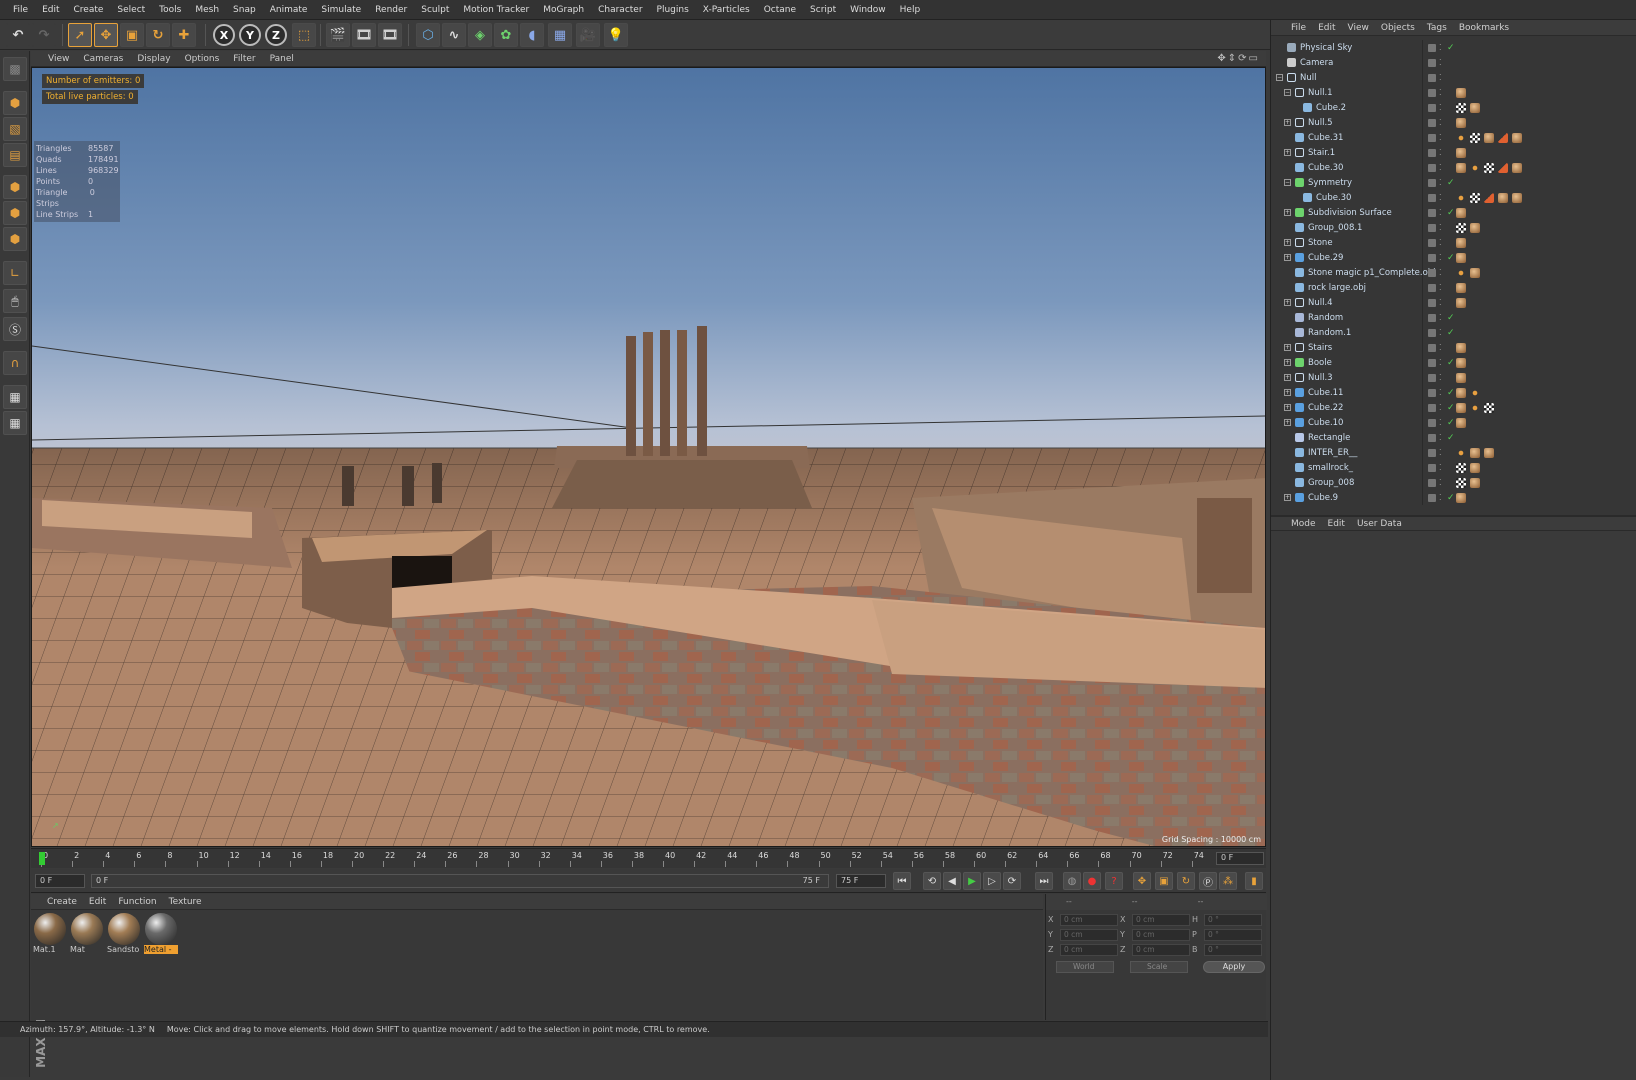 The height and width of the screenshot is (1080, 1636). What do you see at coordinates (1437, 28) in the screenshot?
I see `om-menu-tags: Tags` at bounding box center [1437, 28].